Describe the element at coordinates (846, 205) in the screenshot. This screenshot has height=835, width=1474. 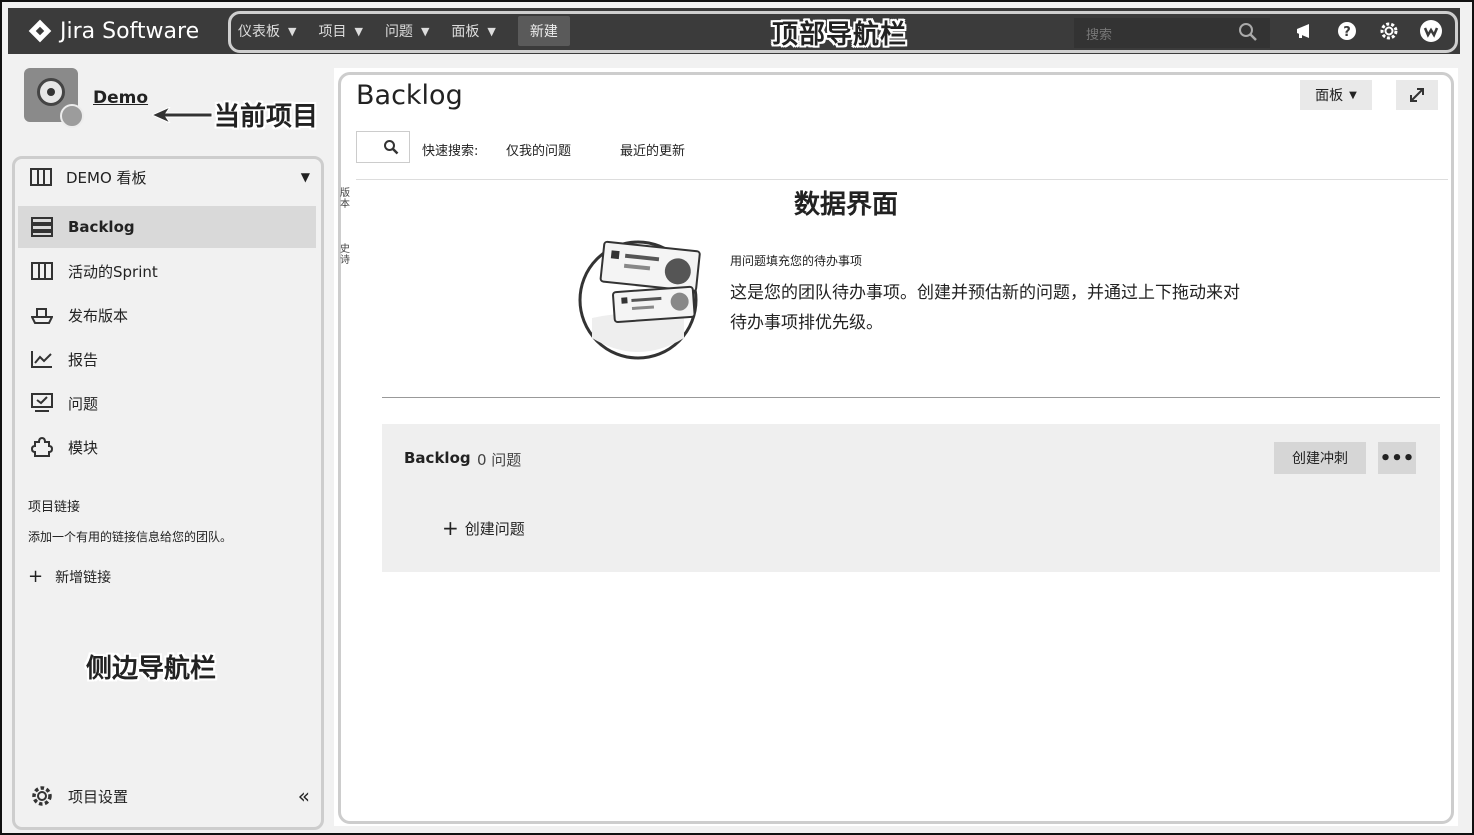
I see `data-area-annotation: 数据界面` at that location.